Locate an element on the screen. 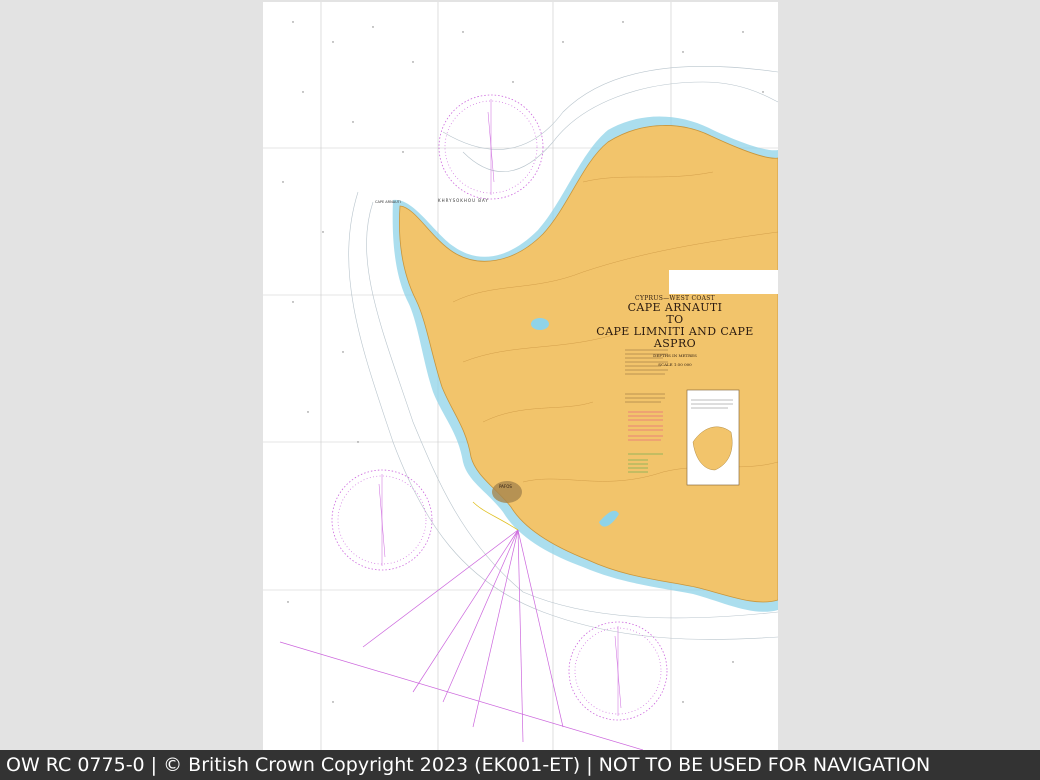 The height and width of the screenshot is (780, 1040). chart-title-line-3: CAPE LIMNITI AND CAPE ASPRO is located at coordinates (675, 337).